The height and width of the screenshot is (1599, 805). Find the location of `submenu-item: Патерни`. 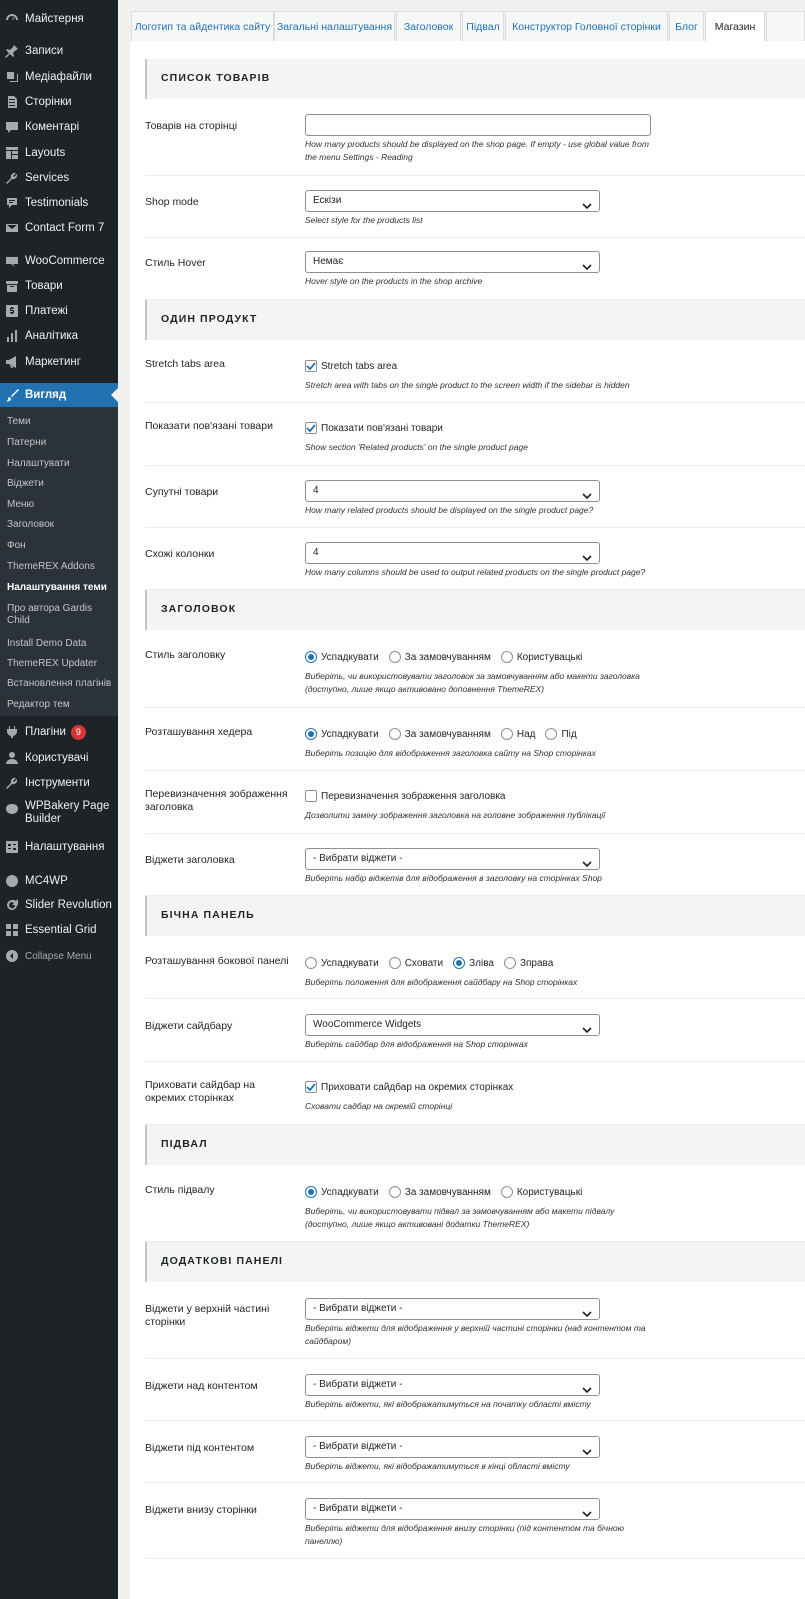

submenu-item: Патерни is located at coordinates (61, 443).